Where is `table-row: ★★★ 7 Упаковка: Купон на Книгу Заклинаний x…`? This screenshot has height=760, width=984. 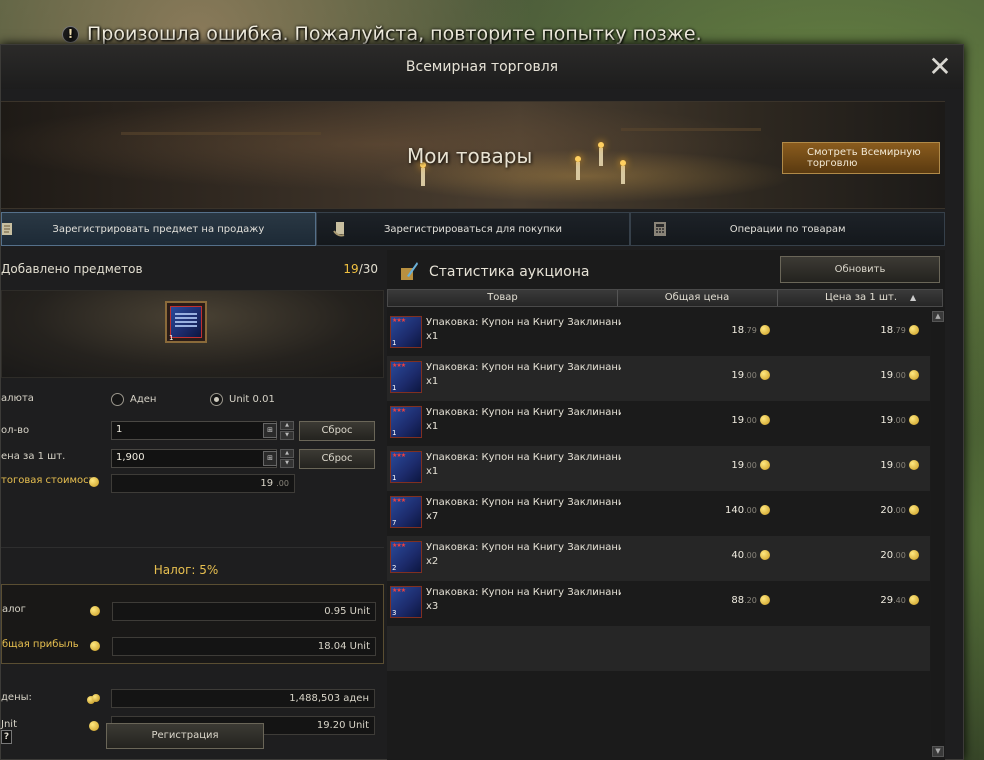
table-row: ★★★ 7 Упаковка: Купон на Книгу Заклинаний x… is located at coordinates (658, 513).